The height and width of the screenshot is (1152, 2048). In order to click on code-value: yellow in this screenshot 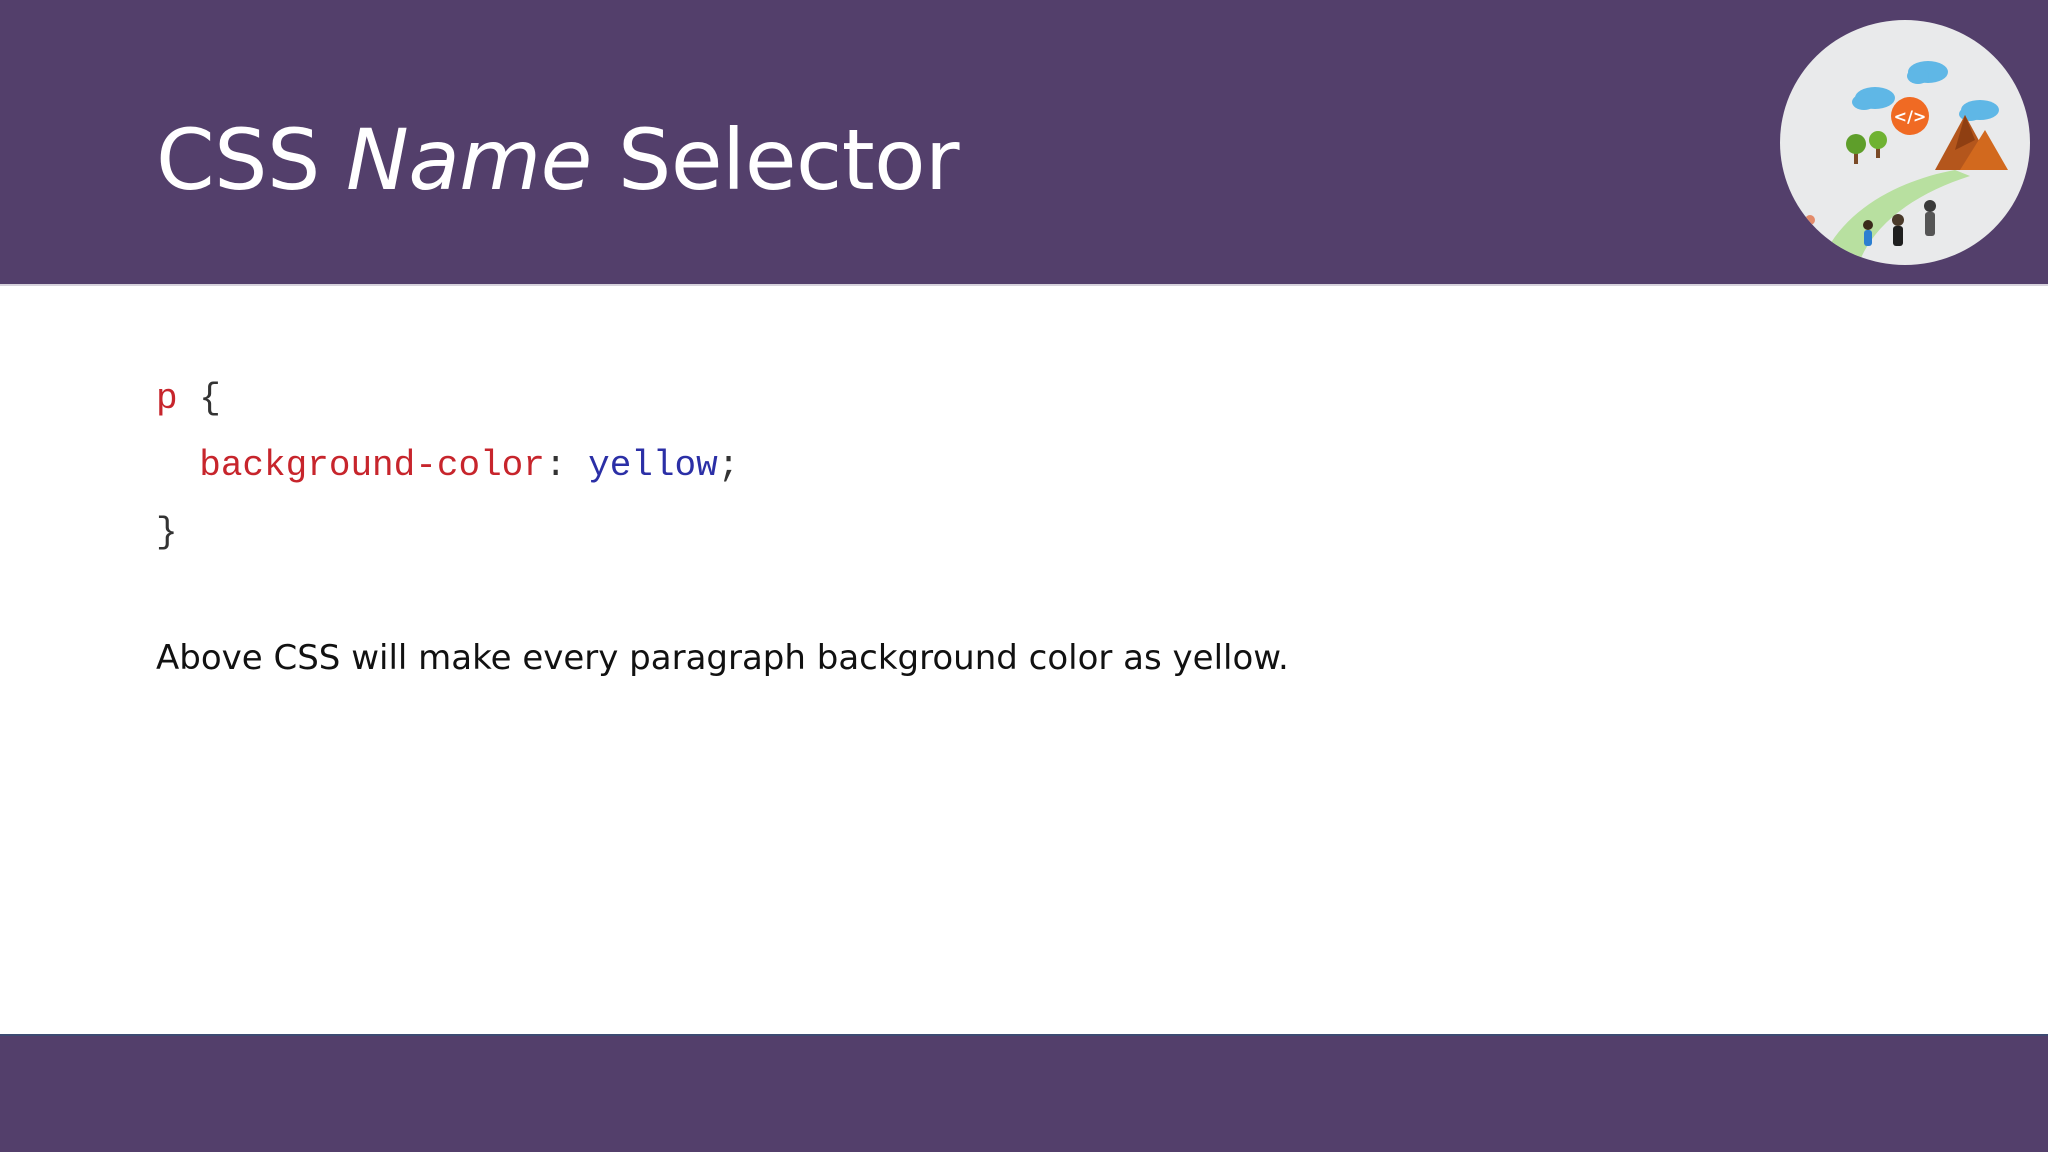, I will do `click(653, 465)`.